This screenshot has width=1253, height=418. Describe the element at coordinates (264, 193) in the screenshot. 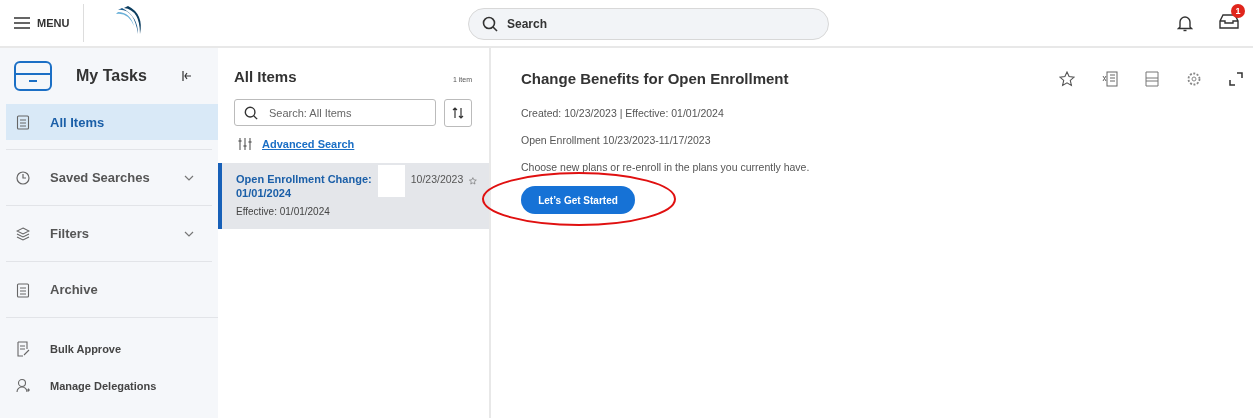

I see `task-title: 01/01/2024` at that location.